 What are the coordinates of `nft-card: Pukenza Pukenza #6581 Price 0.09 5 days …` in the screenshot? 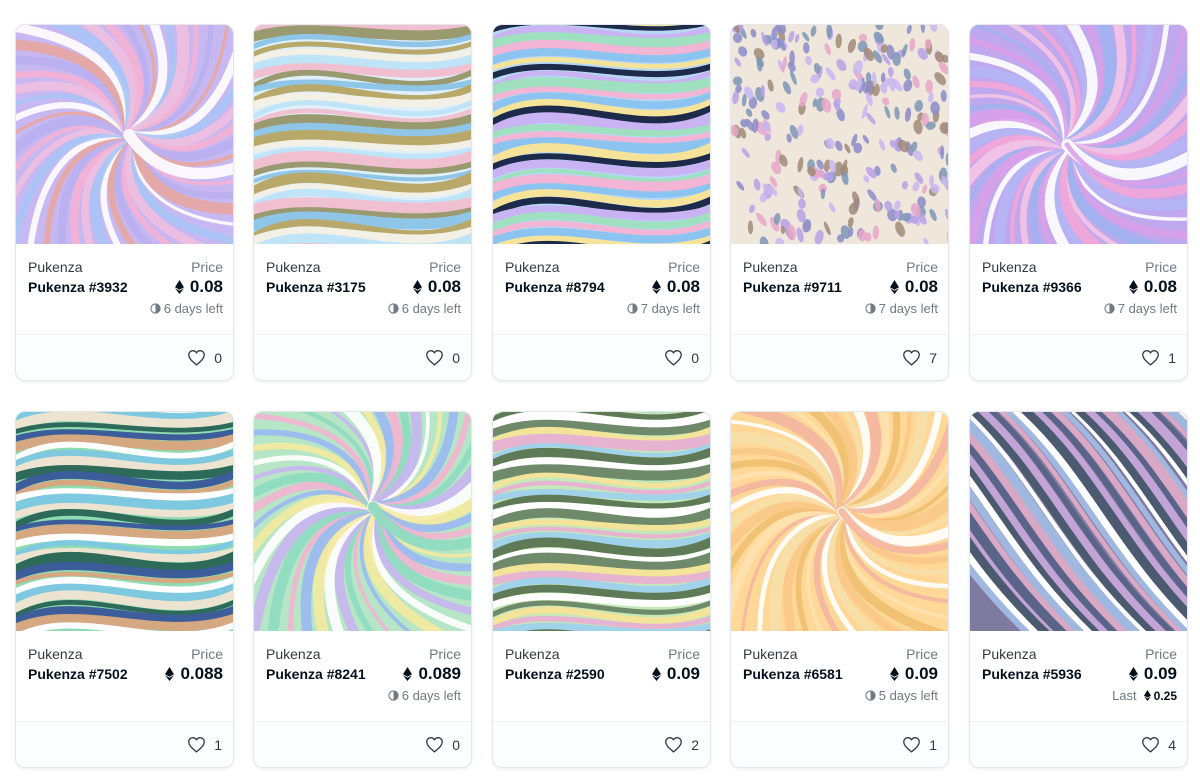 It's located at (839, 589).